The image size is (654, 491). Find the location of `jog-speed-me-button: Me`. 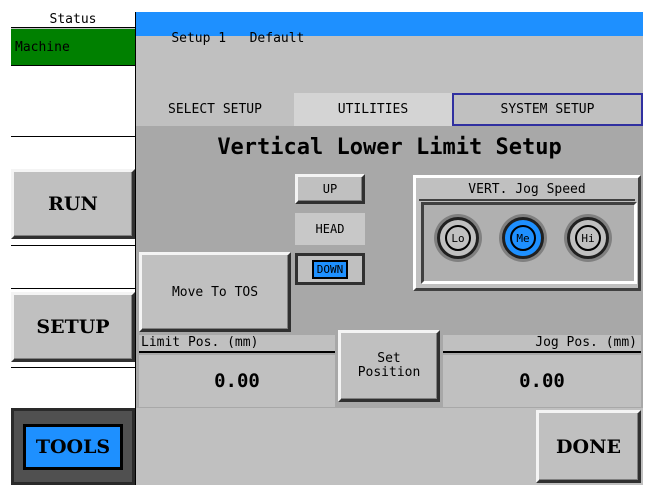

jog-speed-me-button: Me is located at coordinates (523, 238).